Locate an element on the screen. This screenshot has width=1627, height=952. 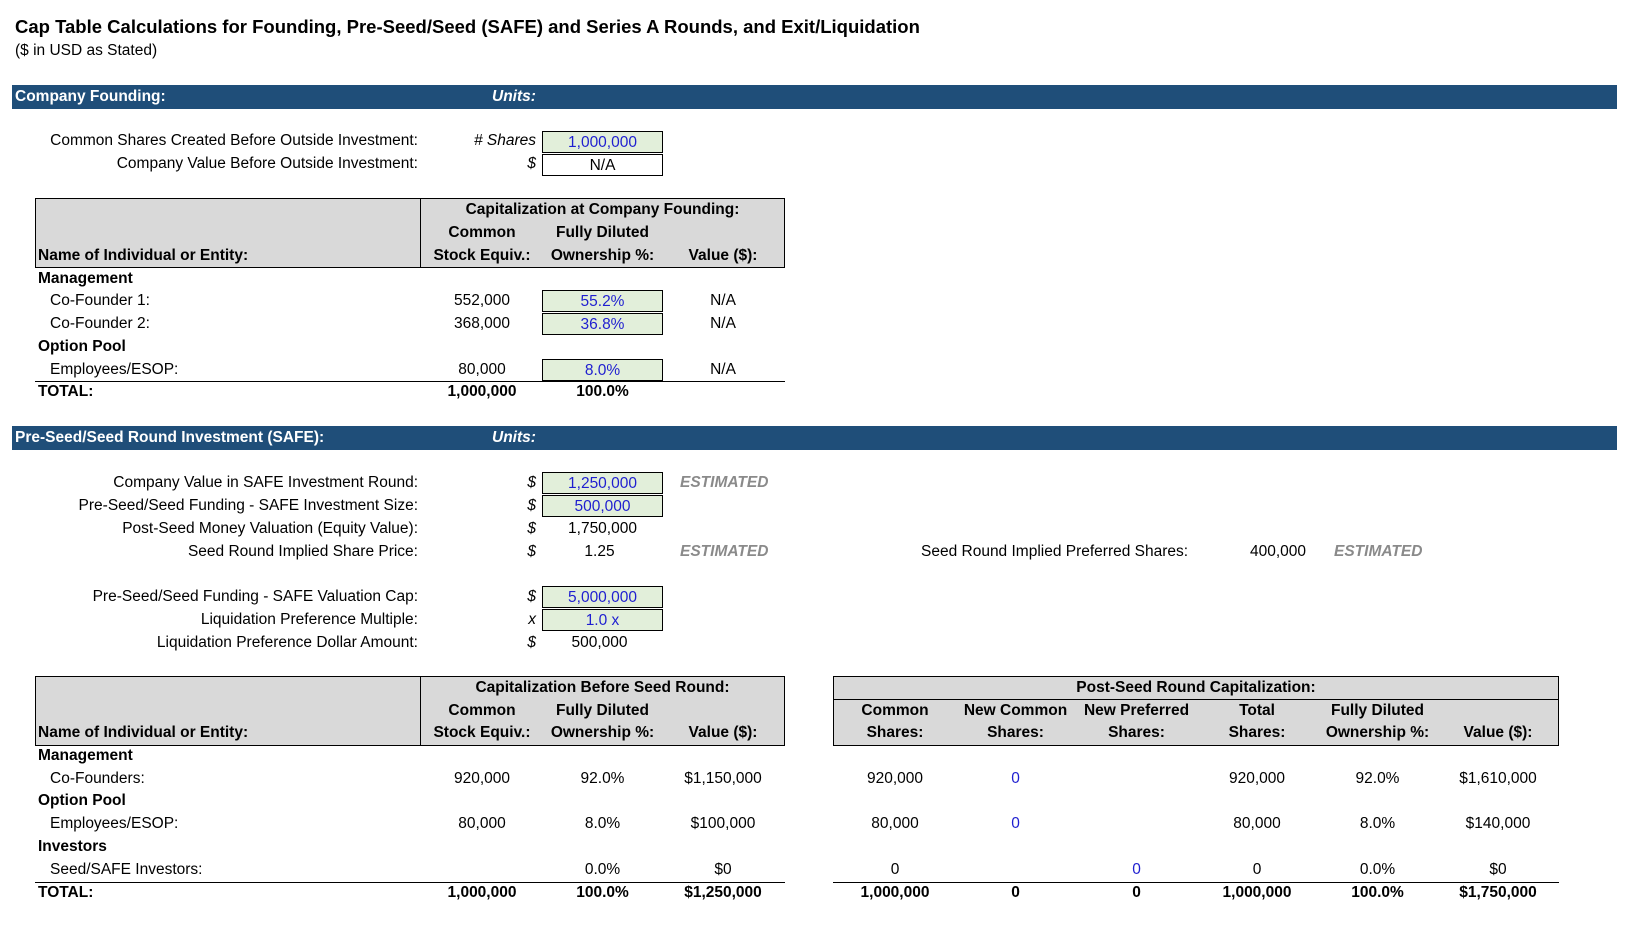
post-total: 0 is located at coordinates (1136, 892).